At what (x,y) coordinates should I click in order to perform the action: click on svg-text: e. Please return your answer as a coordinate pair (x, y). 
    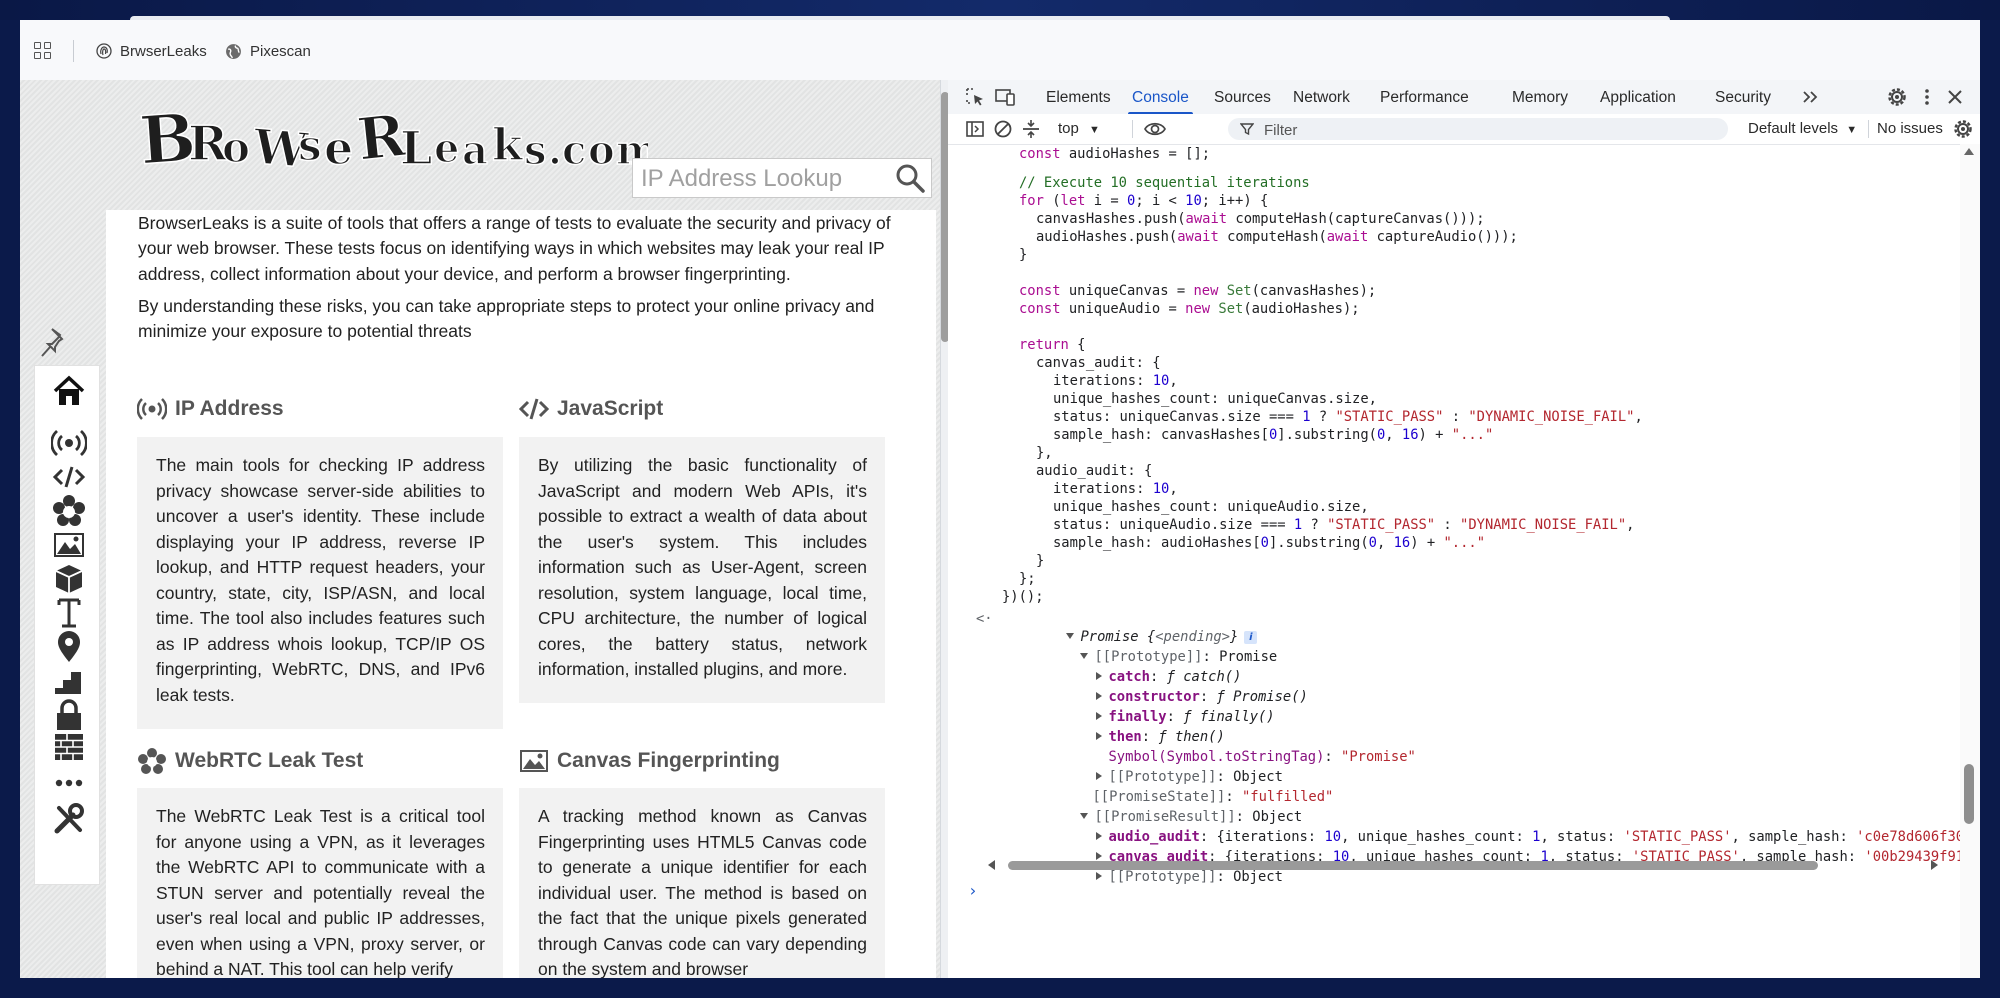
    Looking at the image, I should click on (338, 148).